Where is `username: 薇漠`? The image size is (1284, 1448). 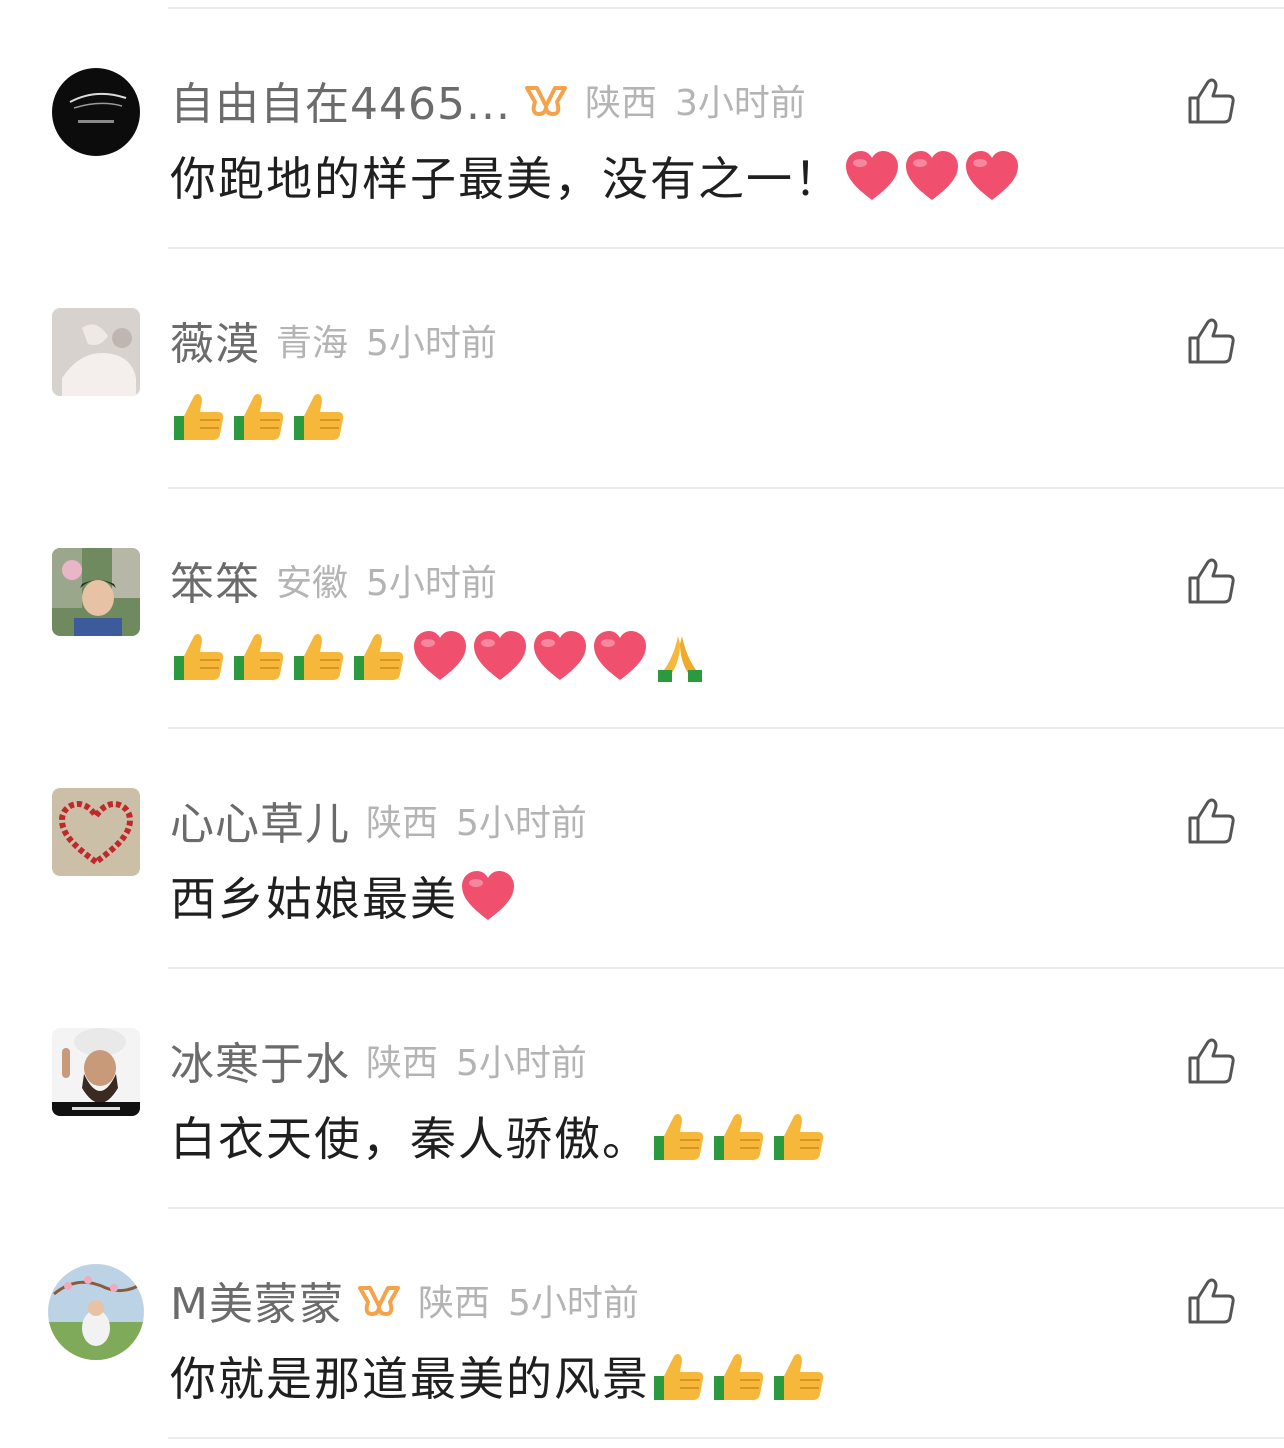 username: 薇漠 is located at coordinates (215, 340).